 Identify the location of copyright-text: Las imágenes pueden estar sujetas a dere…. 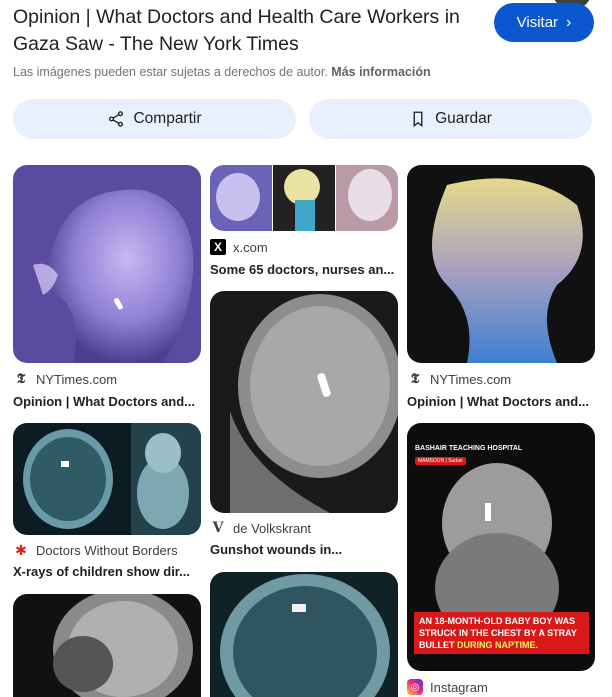
(170, 72).